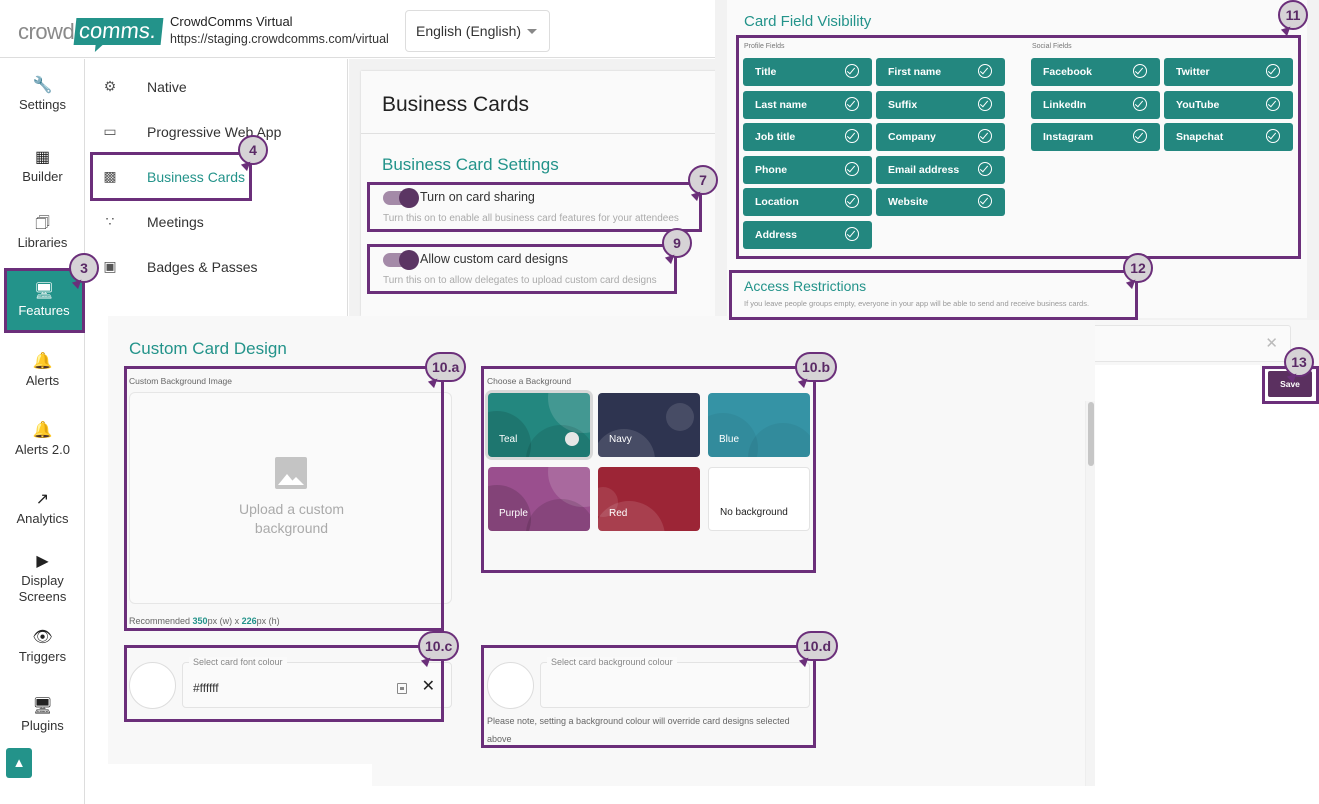 Image resolution: width=1319 pixels, height=804 pixels. What do you see at coordinates (118, 31) in the screenshot?
I see `logo-text-comms: comms.` at bounding box center [118, 31].